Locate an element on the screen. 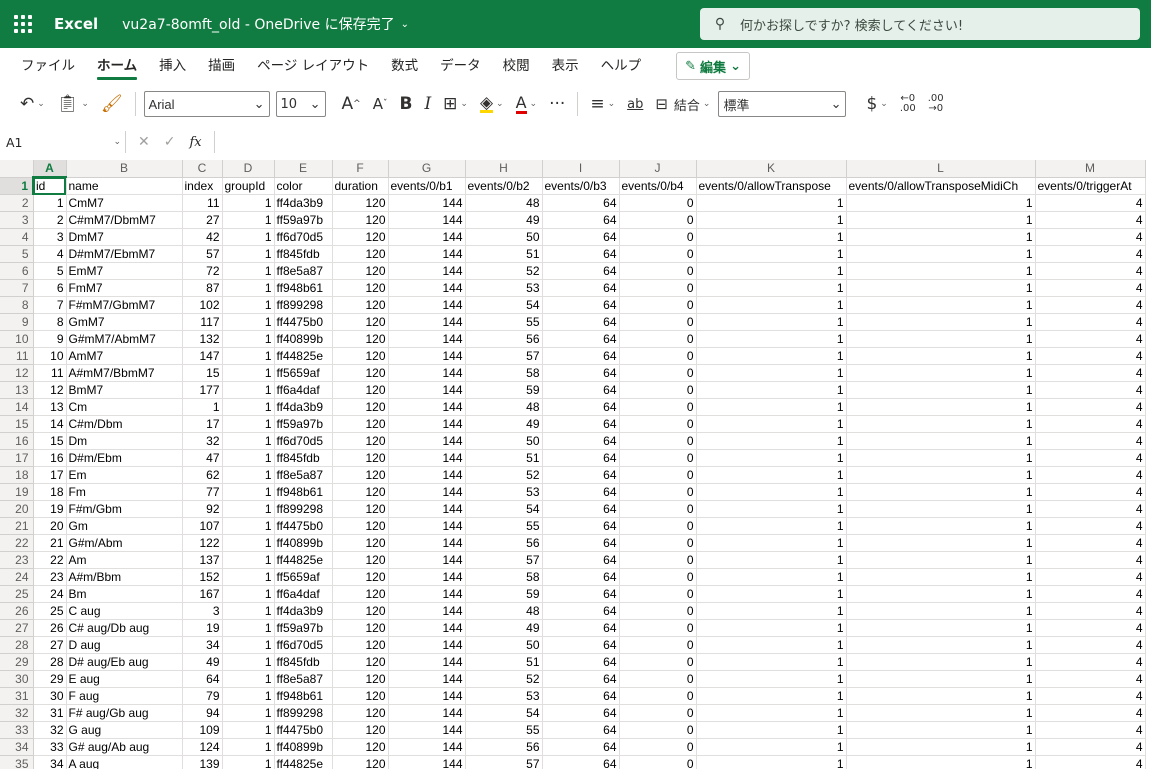  cell: 87 is located at coordinates (202, 288).